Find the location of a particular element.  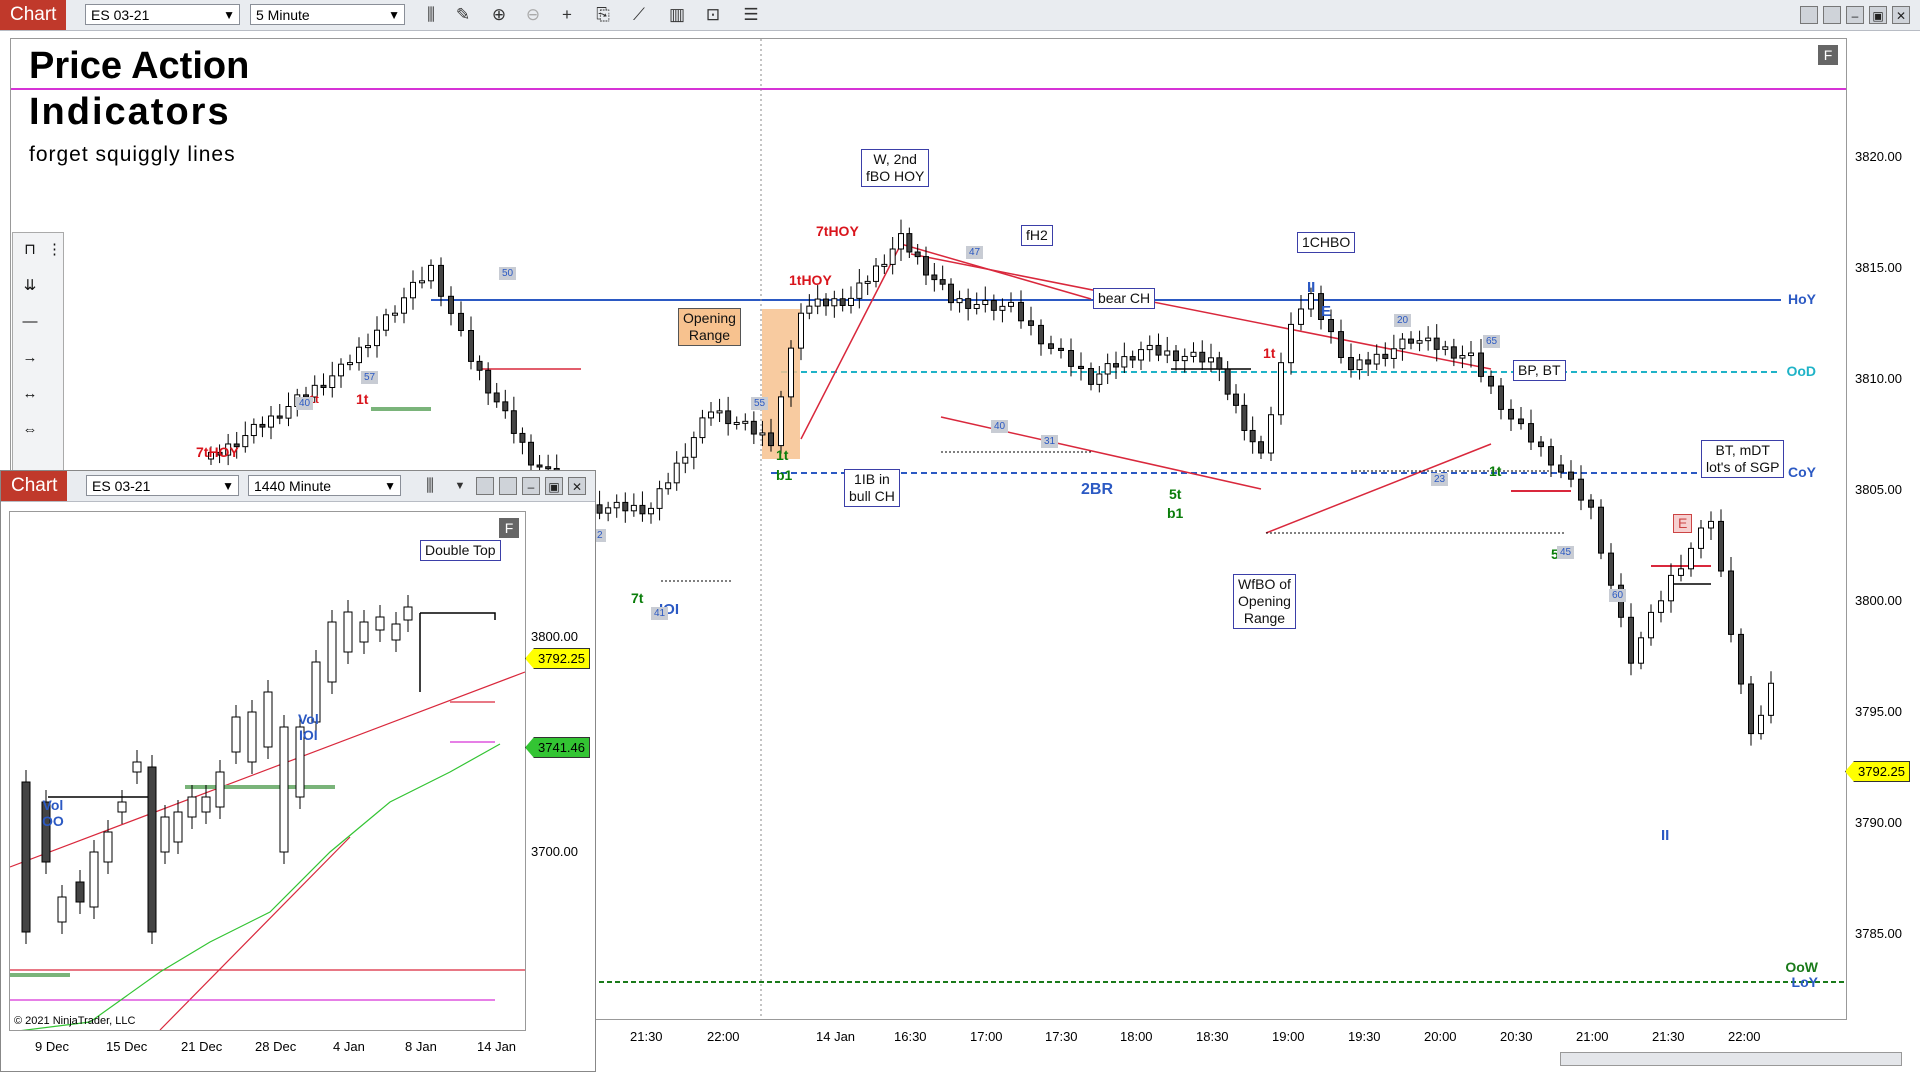

daily-interval-select: 1440 Minute ▼ is located at coordinates (324, 485).